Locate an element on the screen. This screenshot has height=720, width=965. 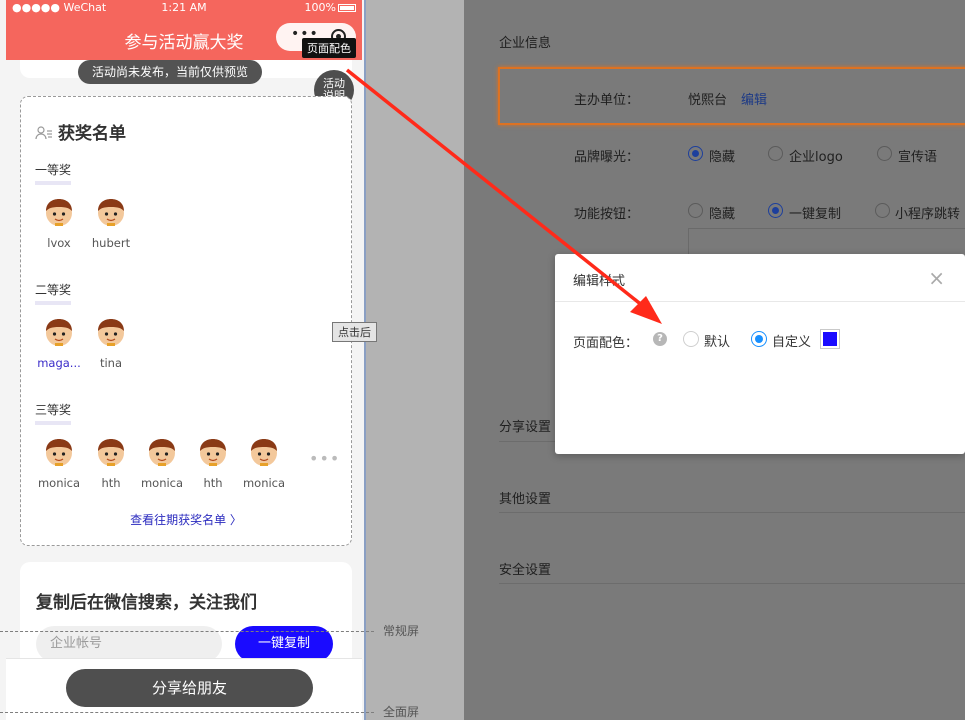
brand-radio-logo is located at coordinates (775, 153).